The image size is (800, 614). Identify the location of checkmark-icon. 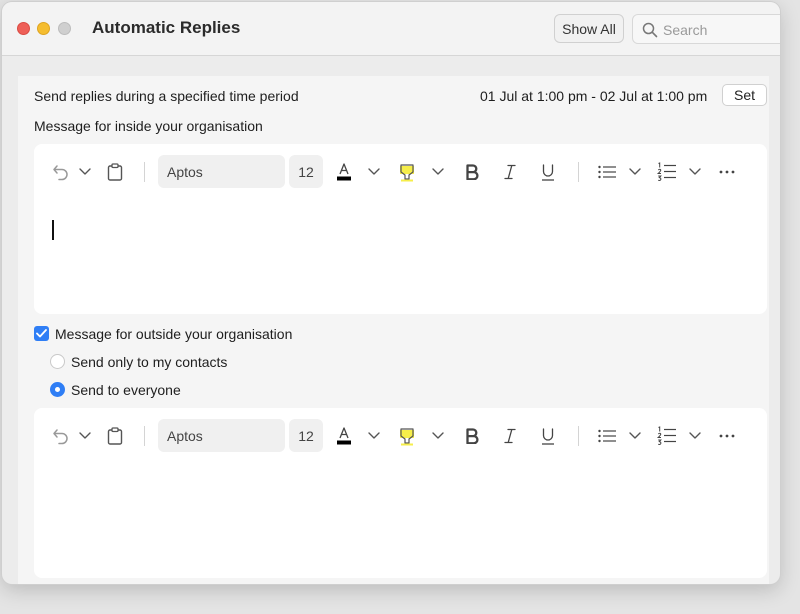
(41, 333).